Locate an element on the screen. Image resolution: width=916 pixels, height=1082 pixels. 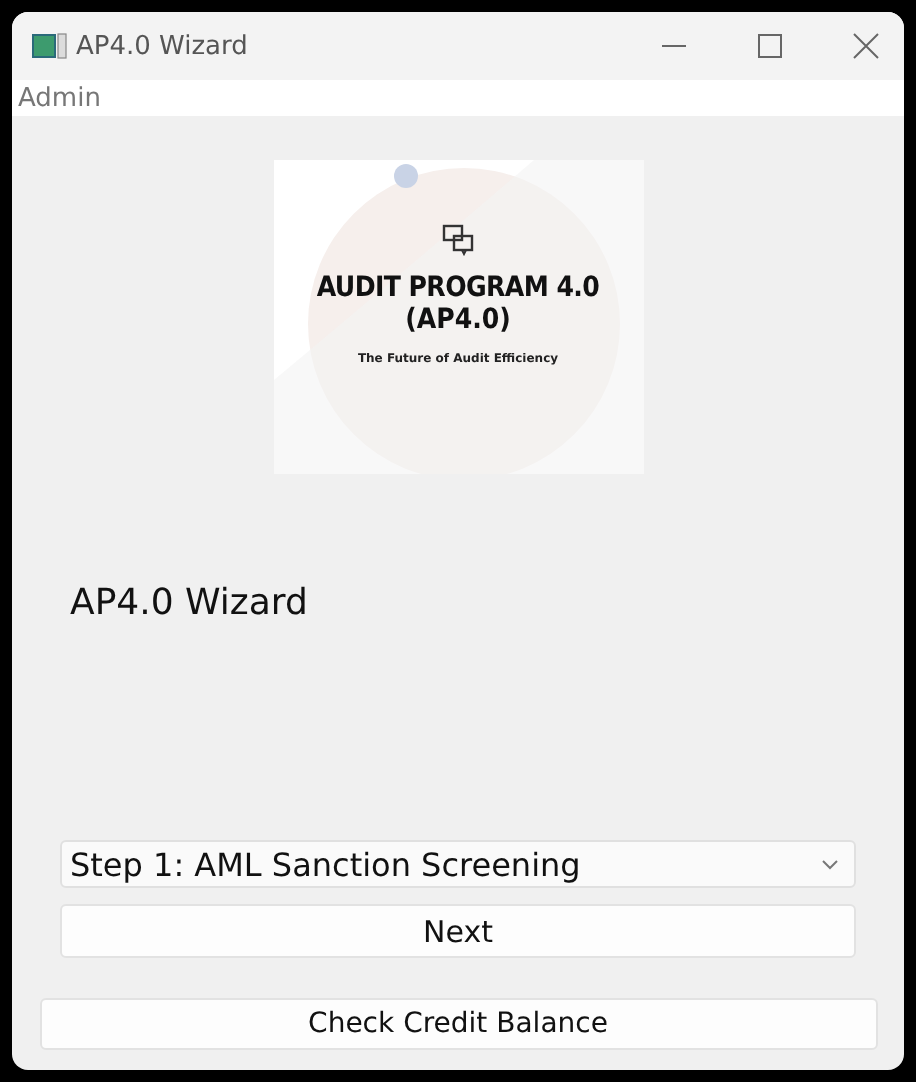
close-icon is located at coordinates (866, 46).